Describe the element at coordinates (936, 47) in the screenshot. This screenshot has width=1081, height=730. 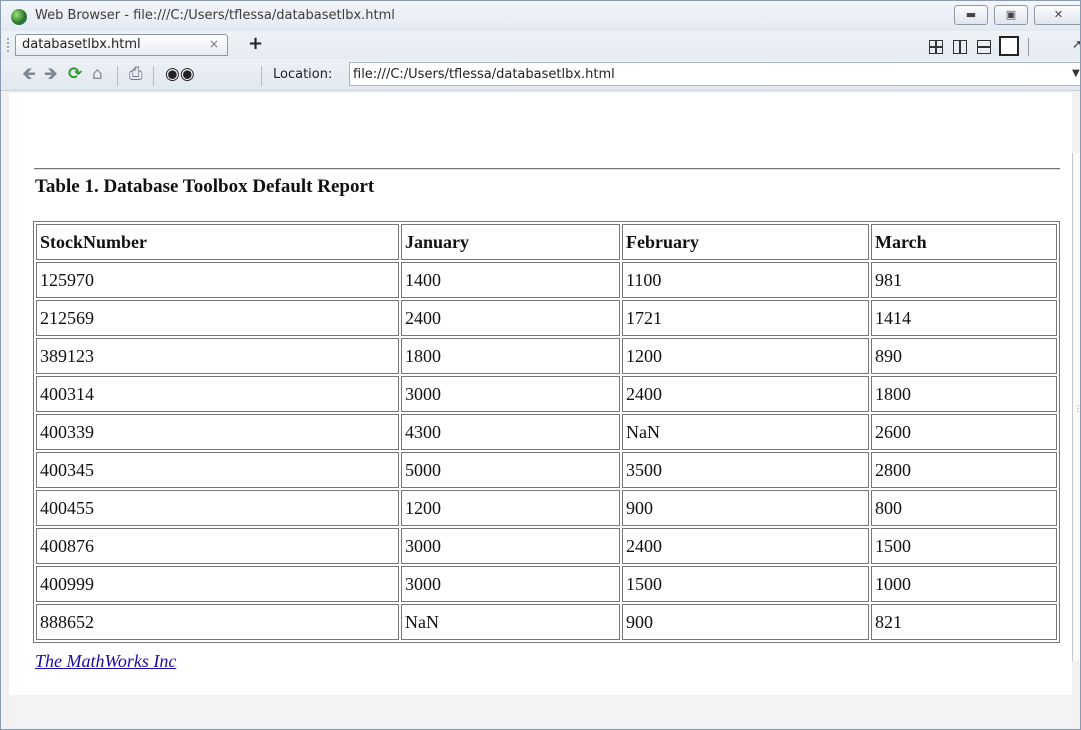
I see `tile-grid-icon` at that location.